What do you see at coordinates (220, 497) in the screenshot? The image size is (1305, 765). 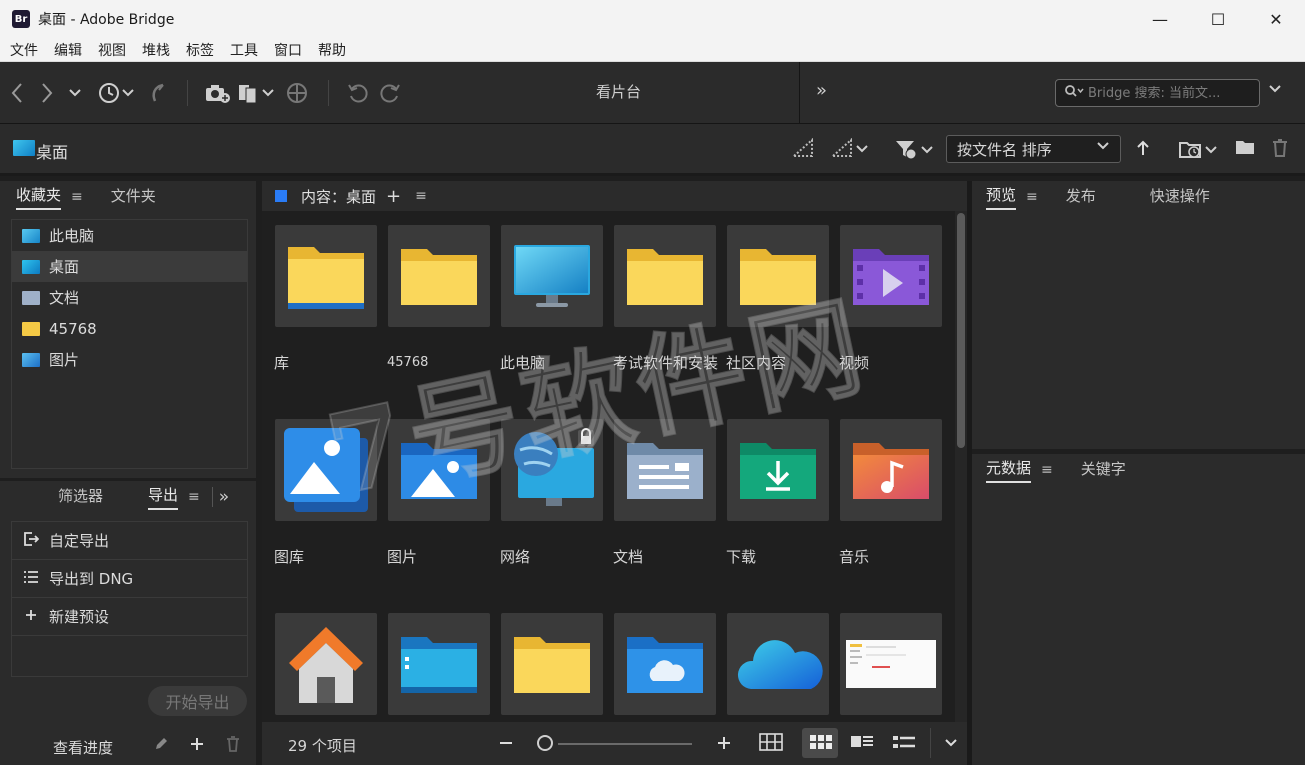 I see `more-panels-icon: »` at bounding box center [220, 497].